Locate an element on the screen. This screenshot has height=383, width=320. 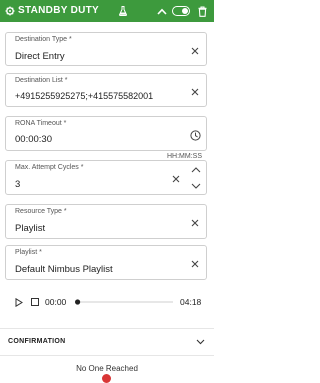
playlist-field: Playlist * Default Nimbus Playlist is located at coordinates (106, 262).